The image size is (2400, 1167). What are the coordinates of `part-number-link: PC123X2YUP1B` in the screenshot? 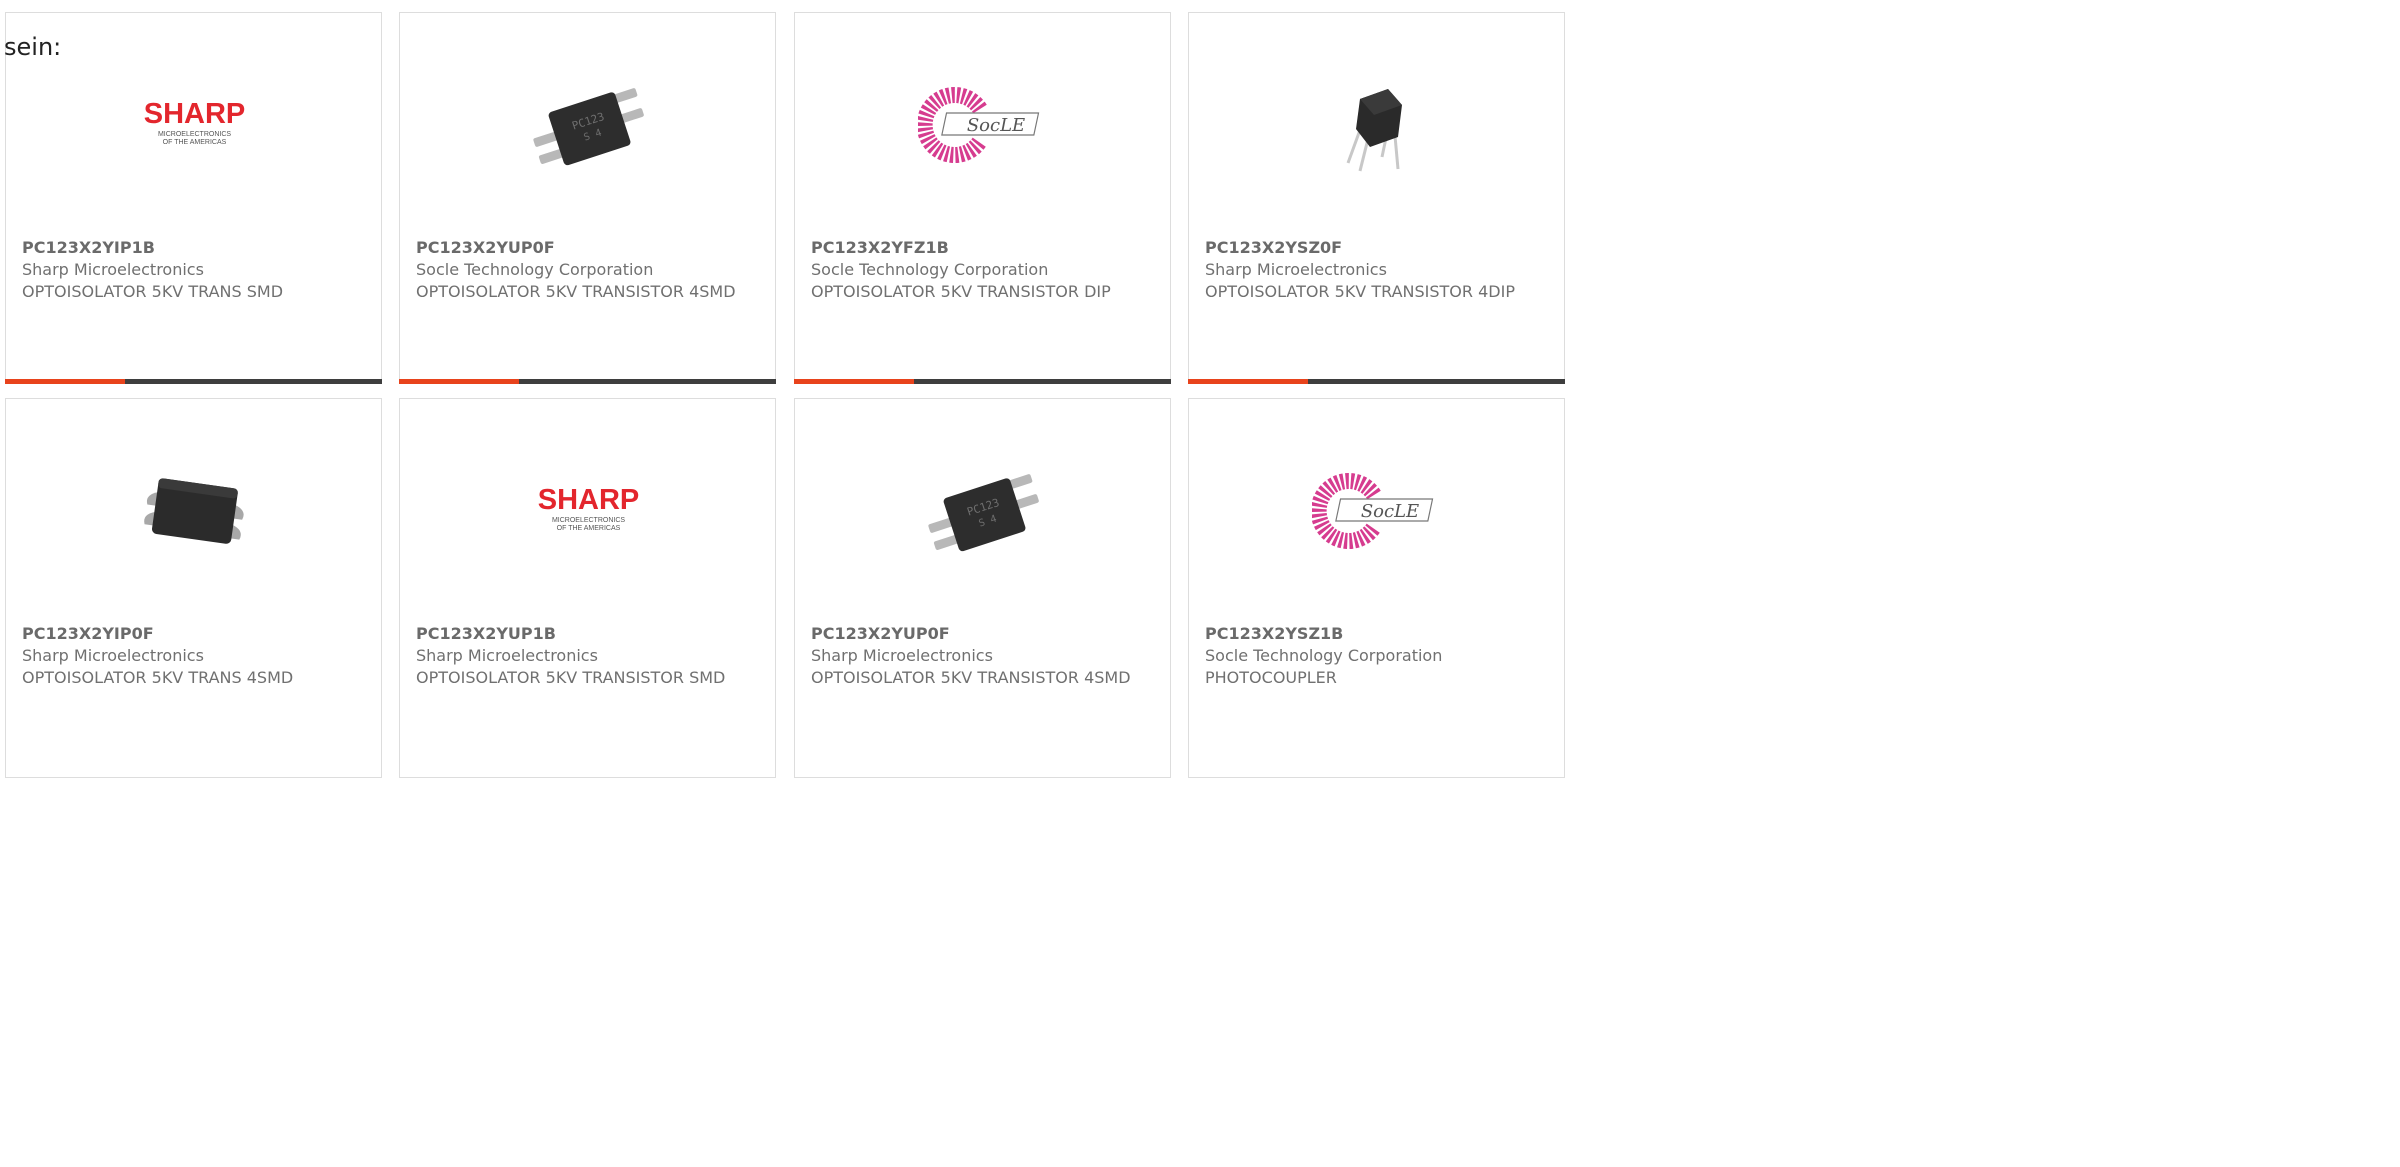 It's located at (588, 634).